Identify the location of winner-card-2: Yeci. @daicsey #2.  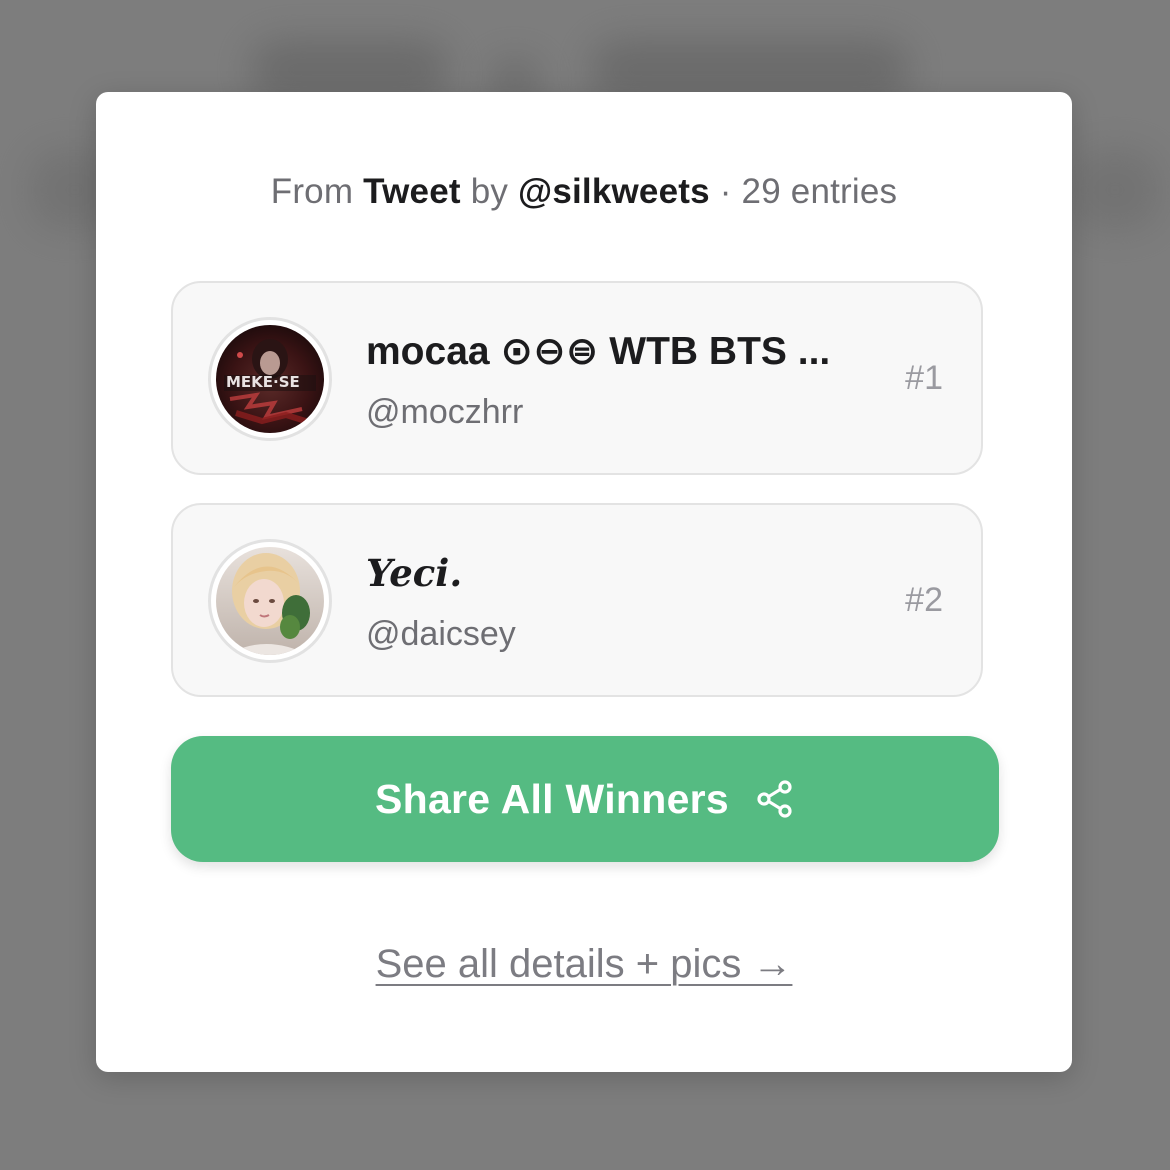
(577, 600).